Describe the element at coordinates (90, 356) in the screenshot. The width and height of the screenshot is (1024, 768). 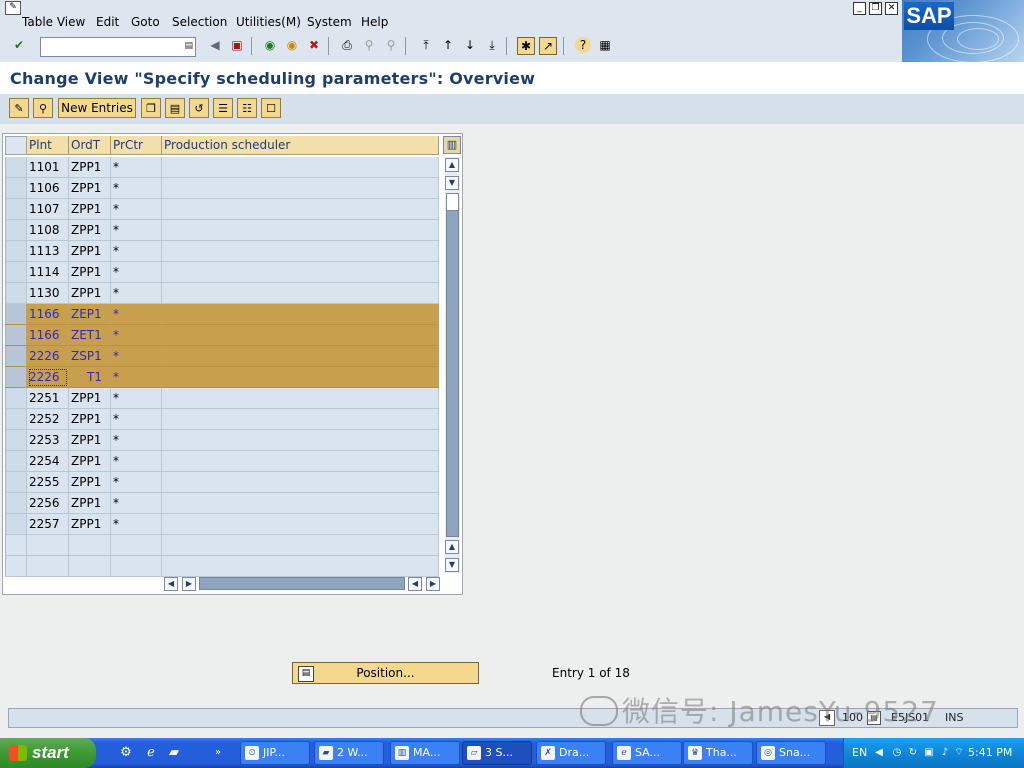
I see `cell-order-type: ZSP1` at that location.